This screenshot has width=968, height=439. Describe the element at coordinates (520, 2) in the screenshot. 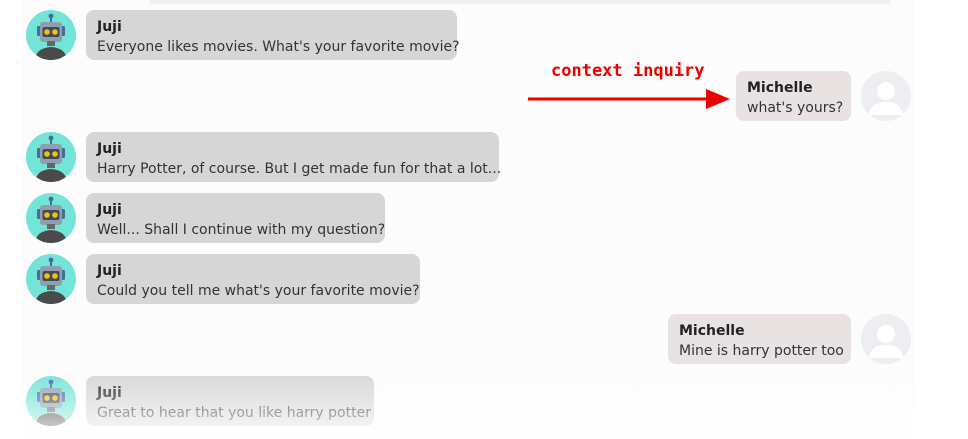

I see `divider` at that location.